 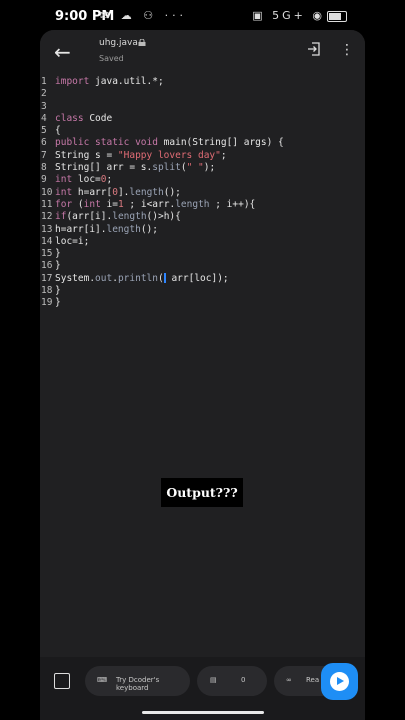 What do you see at coordinates (102, 680) in the screenshot?
I see `keyboard-icon: ⌨` at bounding box center [102, 680].